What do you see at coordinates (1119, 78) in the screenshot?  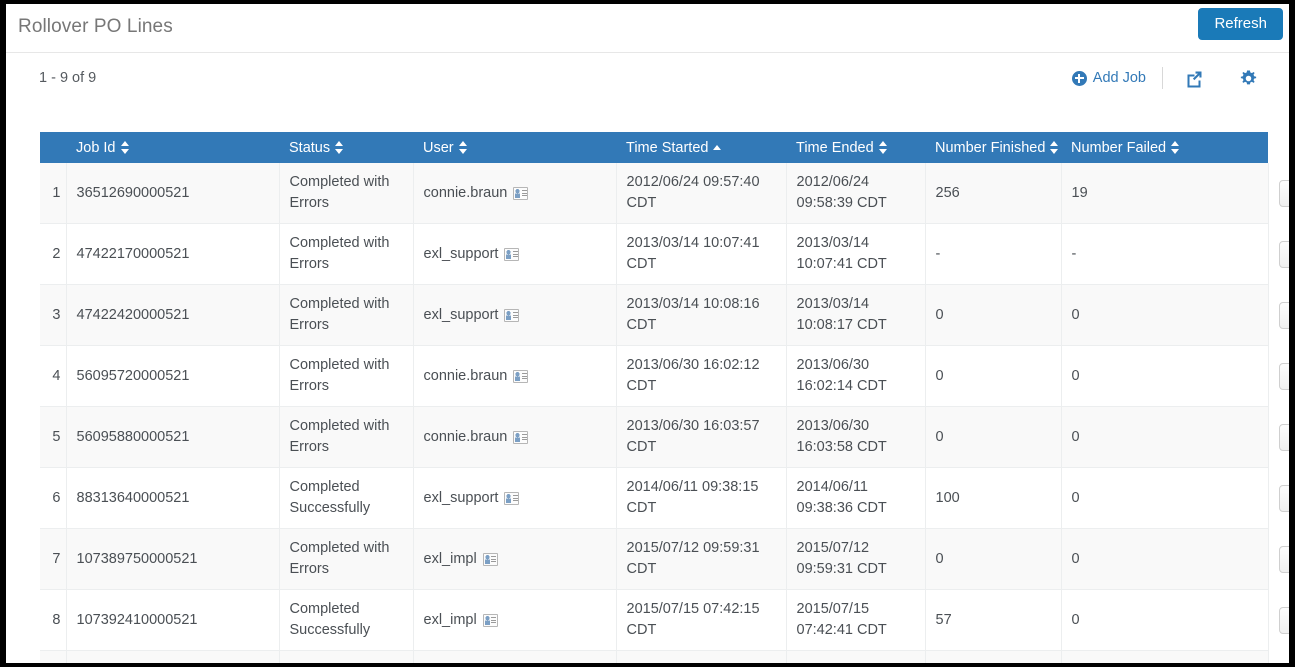 I see `add-job-label: Add Job` at bounding box center [1119, 78].